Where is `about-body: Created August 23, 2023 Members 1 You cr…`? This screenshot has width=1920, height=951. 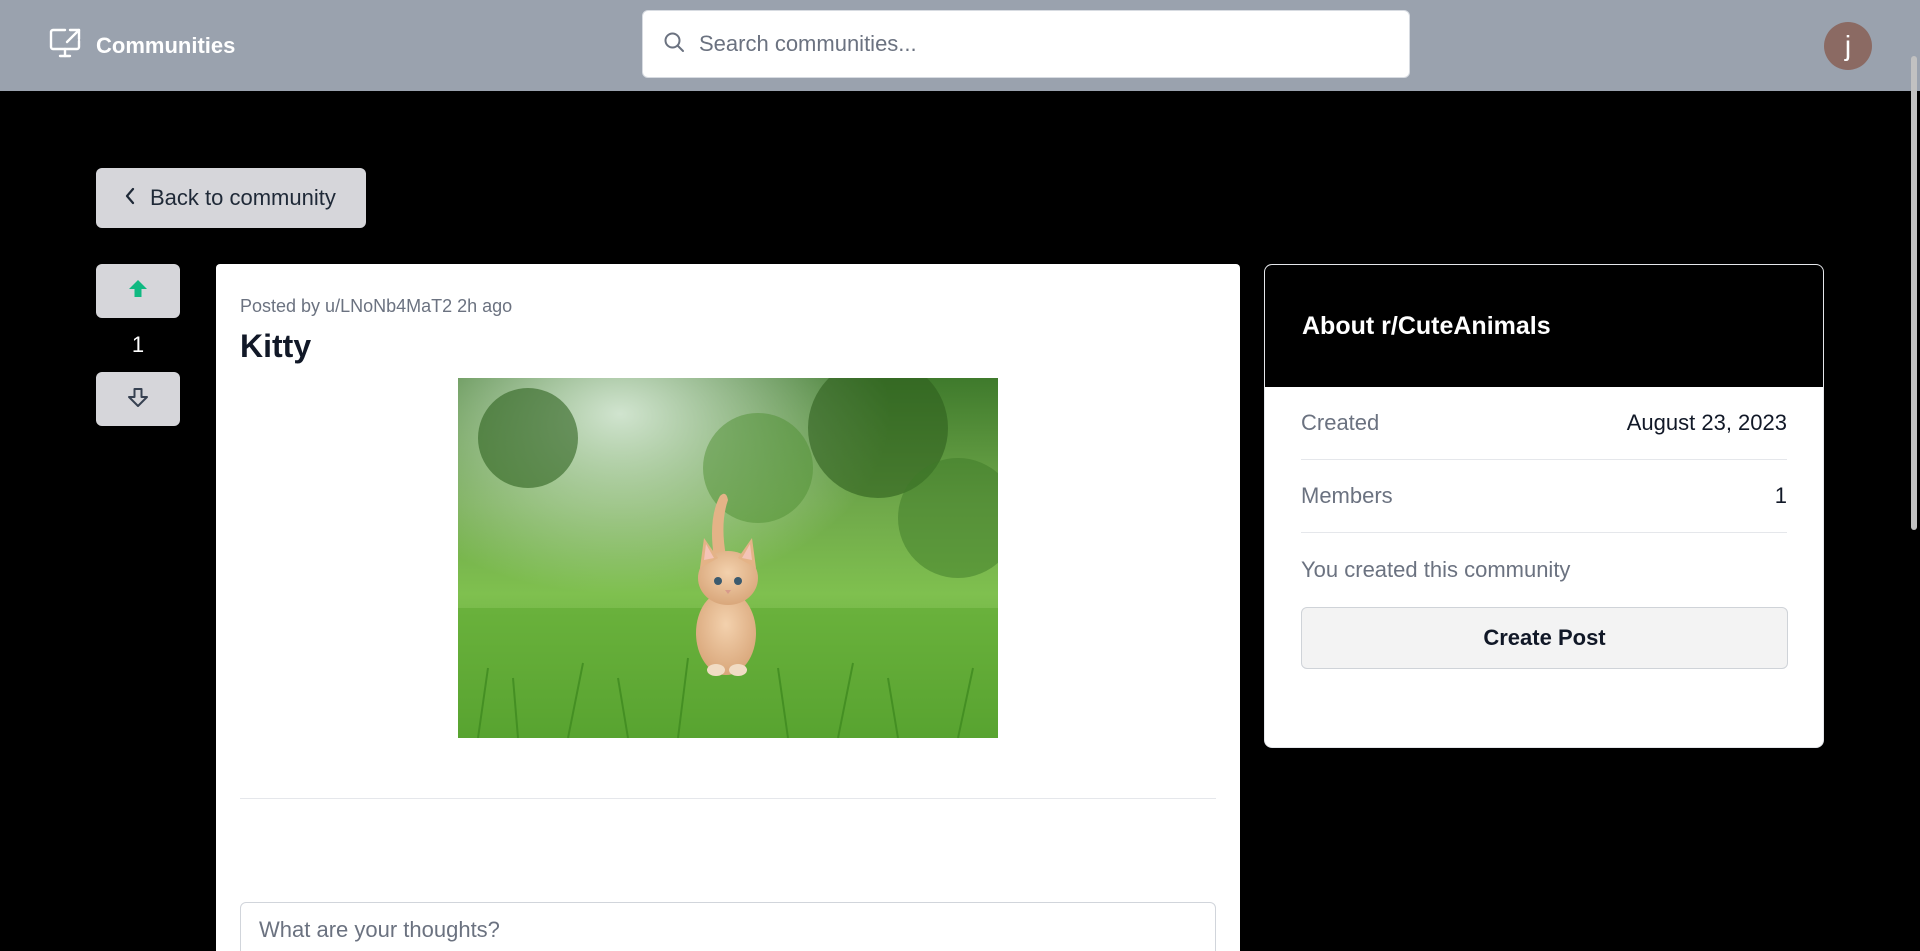
about-body: Created August 23, 2023 Members 1 You cr… is located at coordinates (1544, 528).